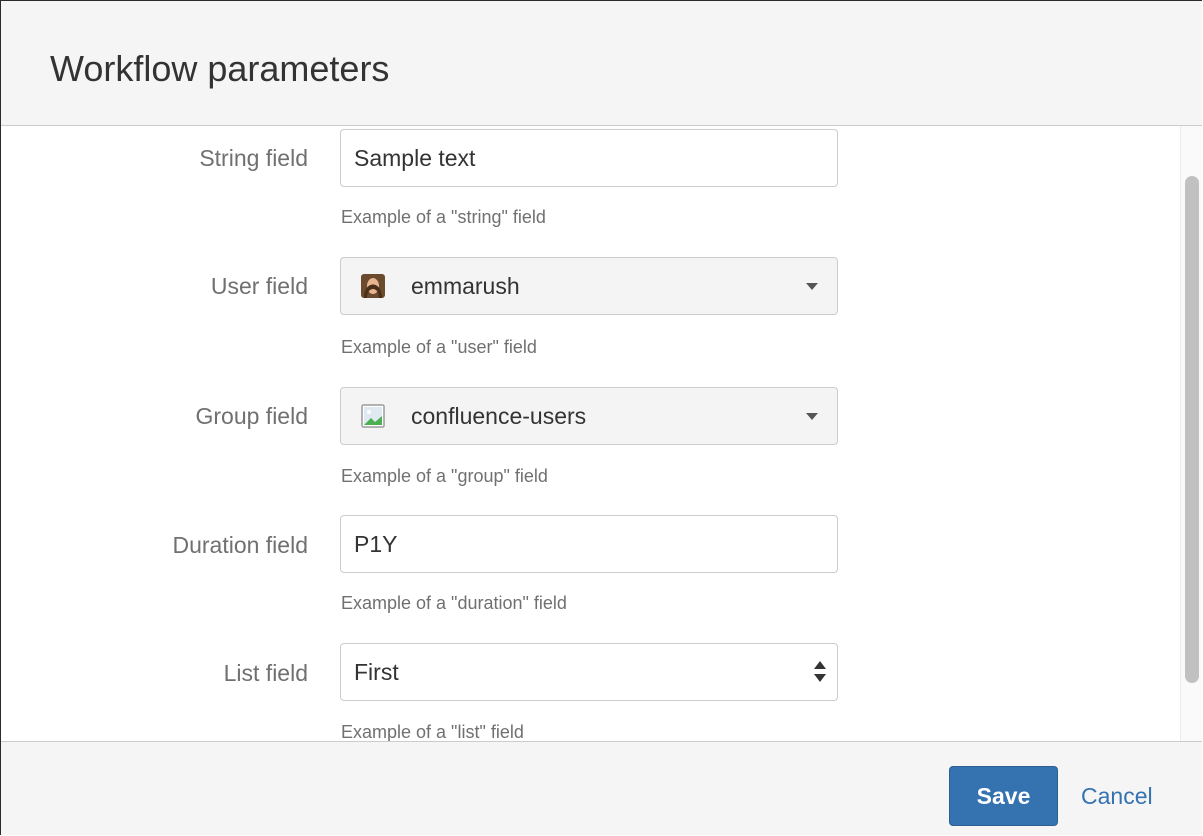 The height and width of the screenshot is (836, 1203). I want to click on save-button: Save, so click(1003, 796).